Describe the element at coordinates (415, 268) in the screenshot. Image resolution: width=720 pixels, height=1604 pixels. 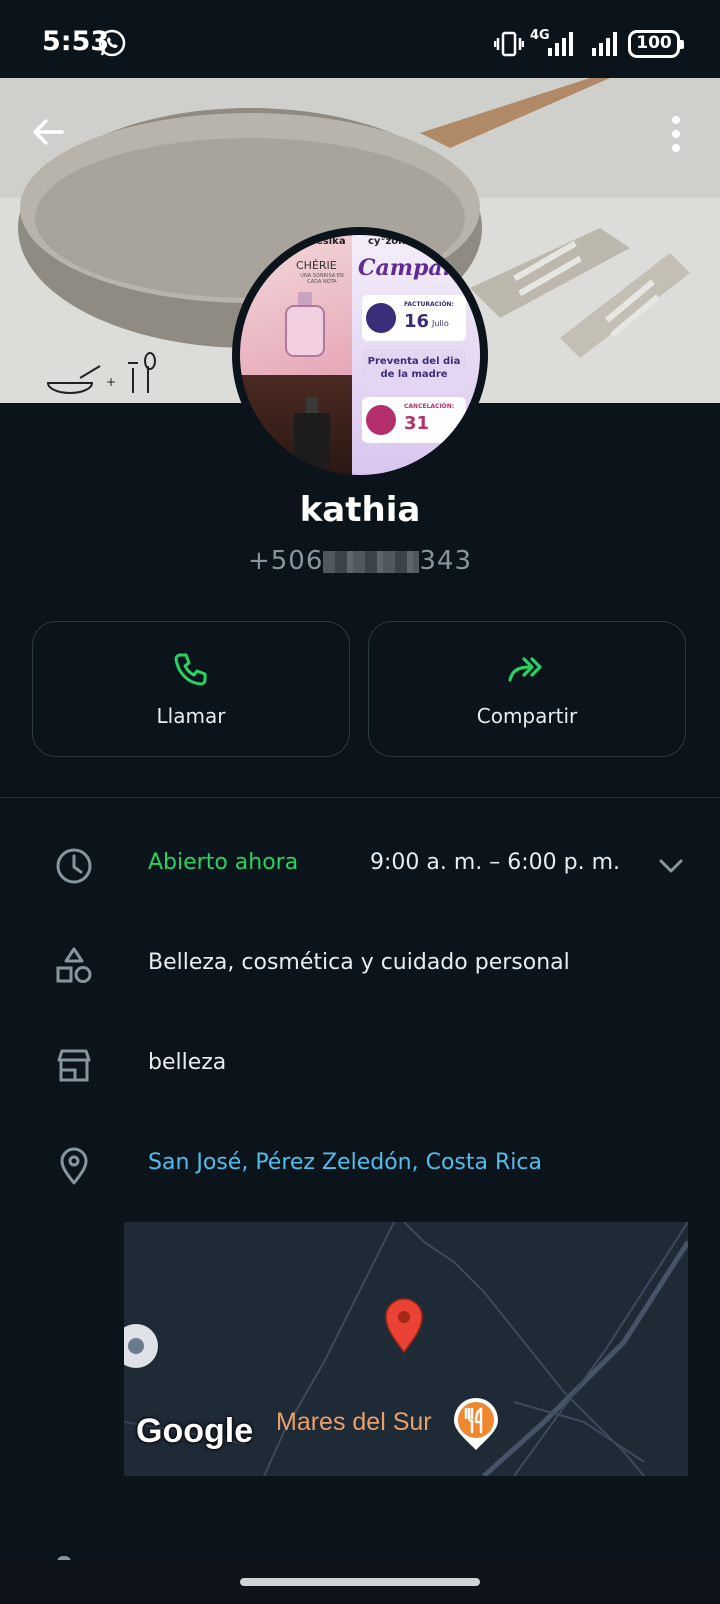
I see `campaign-title: Campaña` at that location.